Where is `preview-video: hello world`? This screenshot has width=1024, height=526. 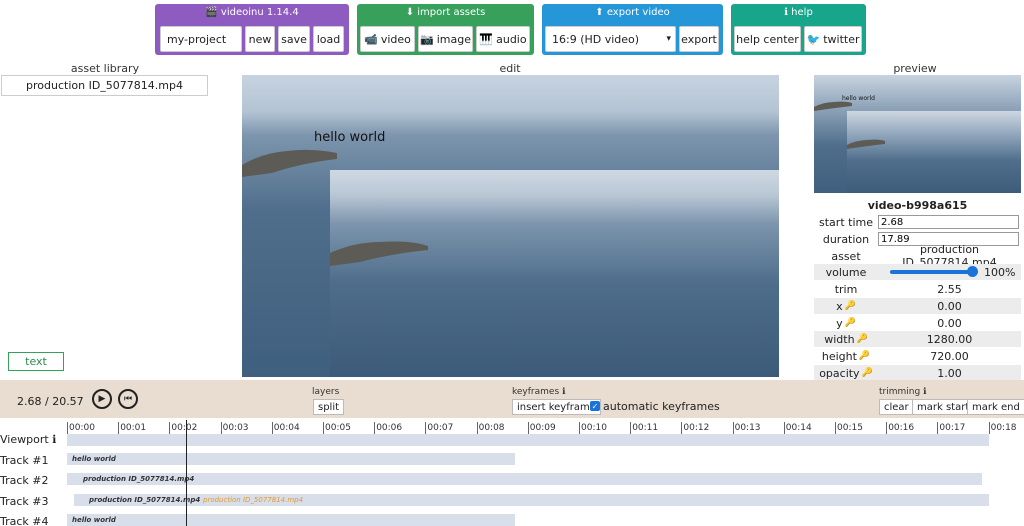 preview-video: hello world is located at coordinates (917, 134).